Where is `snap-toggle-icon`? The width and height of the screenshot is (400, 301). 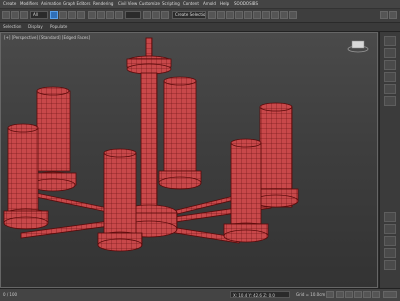 snap-toggle-icon is located at coordinates (156, 15).